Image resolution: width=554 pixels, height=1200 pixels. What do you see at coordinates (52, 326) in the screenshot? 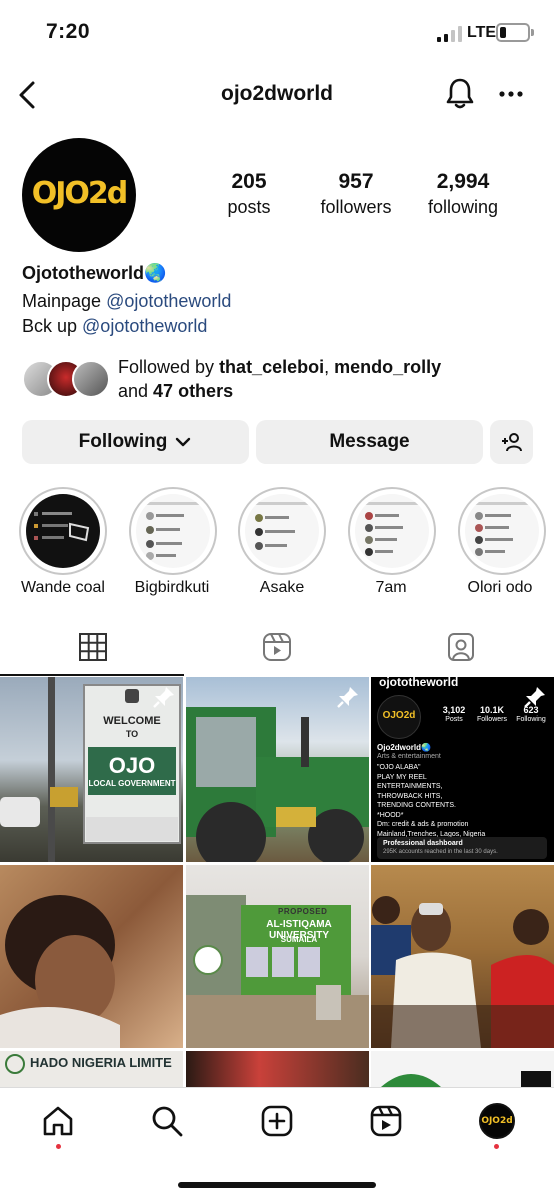
I see `bio-text: Bck up` at bounding box center [52, 326].